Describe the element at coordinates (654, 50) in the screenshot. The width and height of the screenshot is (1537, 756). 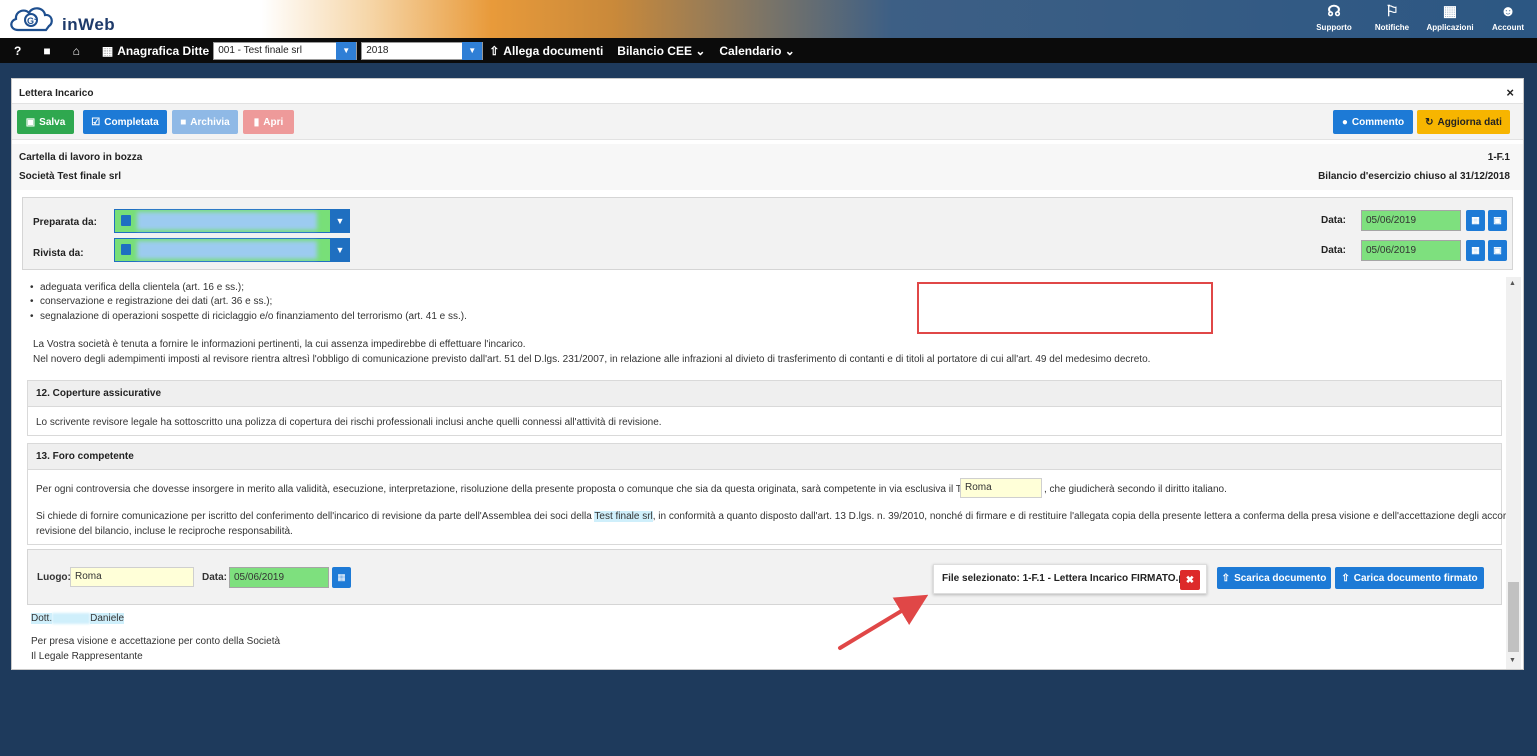
I see `bilancio-cee-label: Bilancio CEE` at that location.